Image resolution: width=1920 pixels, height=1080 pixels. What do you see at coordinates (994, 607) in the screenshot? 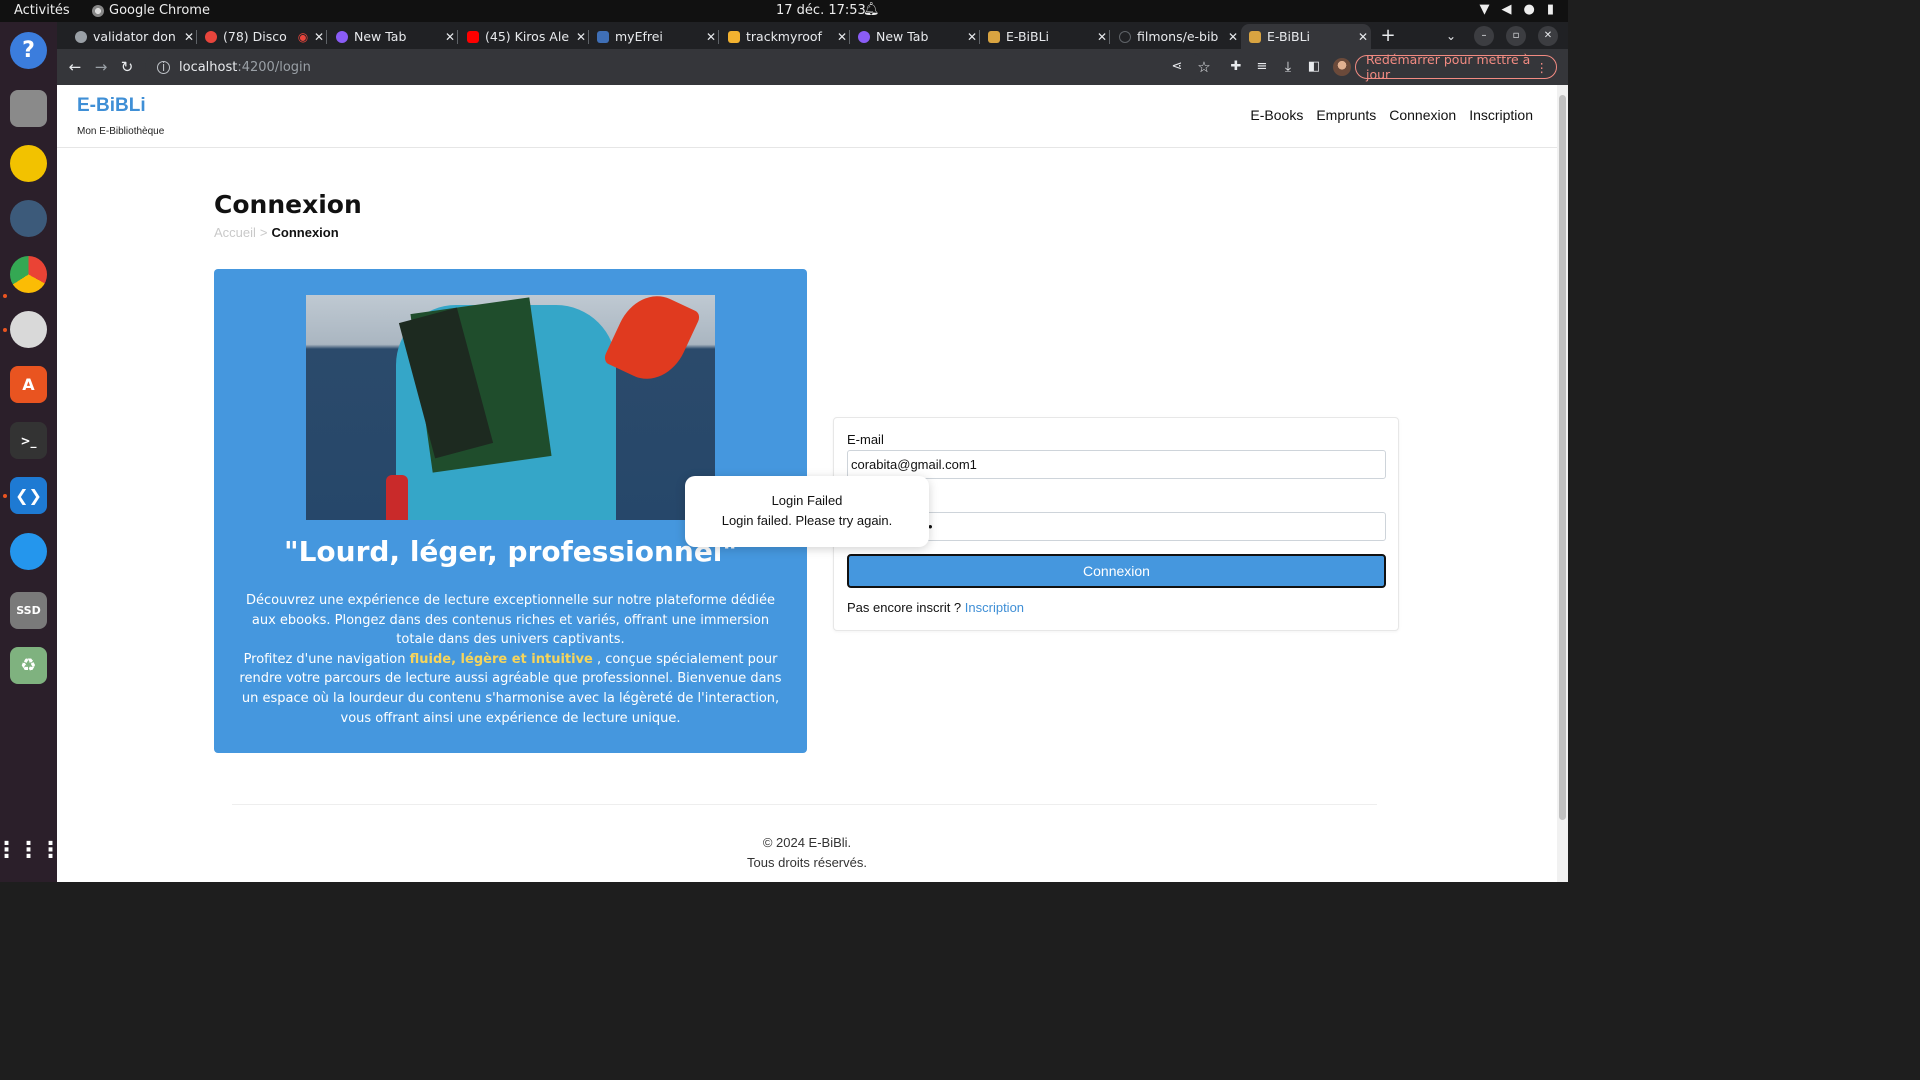
I see `signup-link: Inscription` at bounding box center [994, 607].